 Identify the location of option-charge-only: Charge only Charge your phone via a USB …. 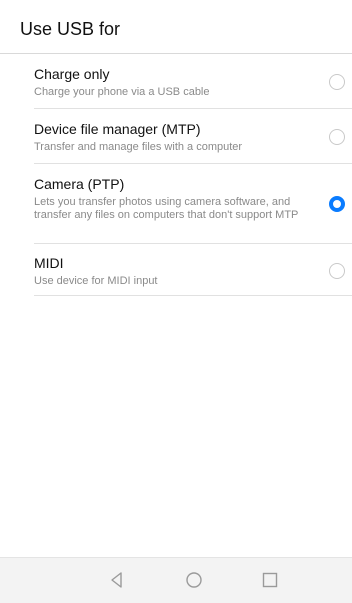
(176, 81).